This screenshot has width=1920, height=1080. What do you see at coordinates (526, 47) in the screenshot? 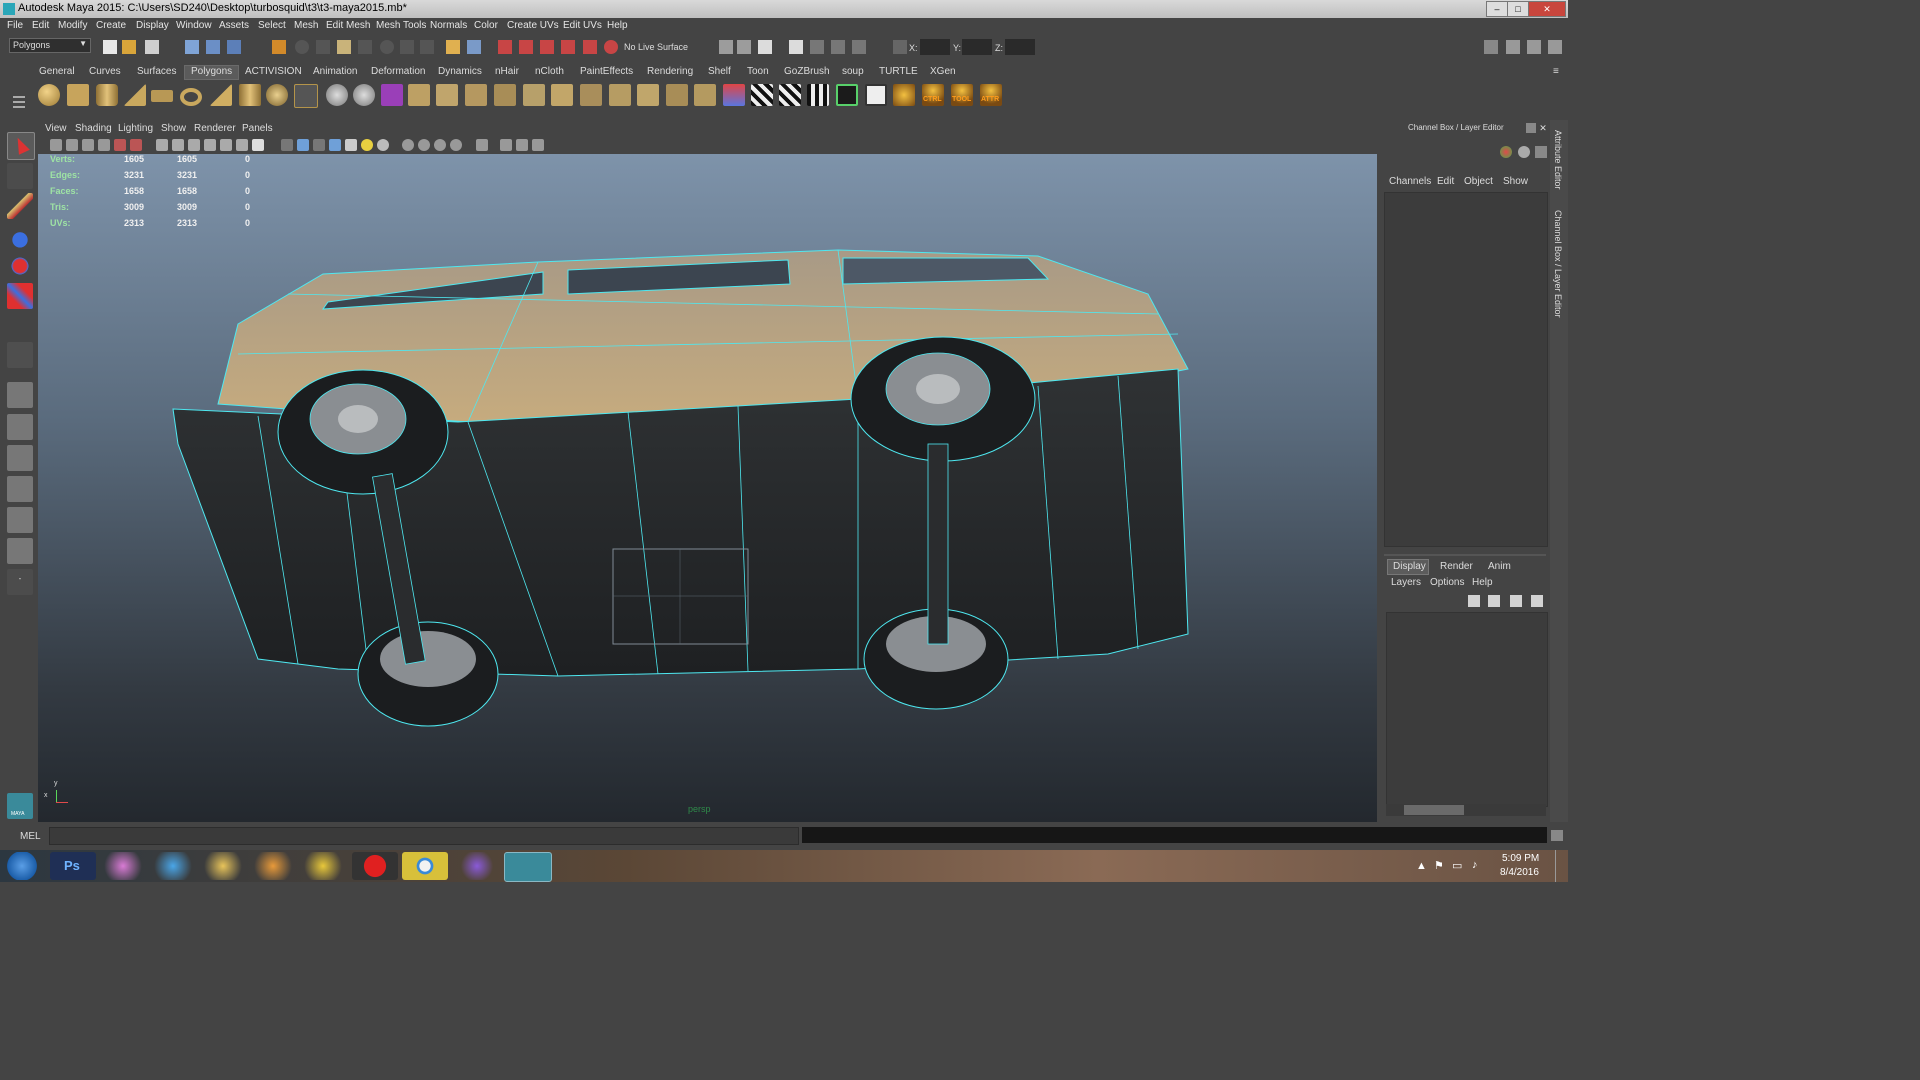
I see `ipr-render-icon` at bounding box center [526, 47].